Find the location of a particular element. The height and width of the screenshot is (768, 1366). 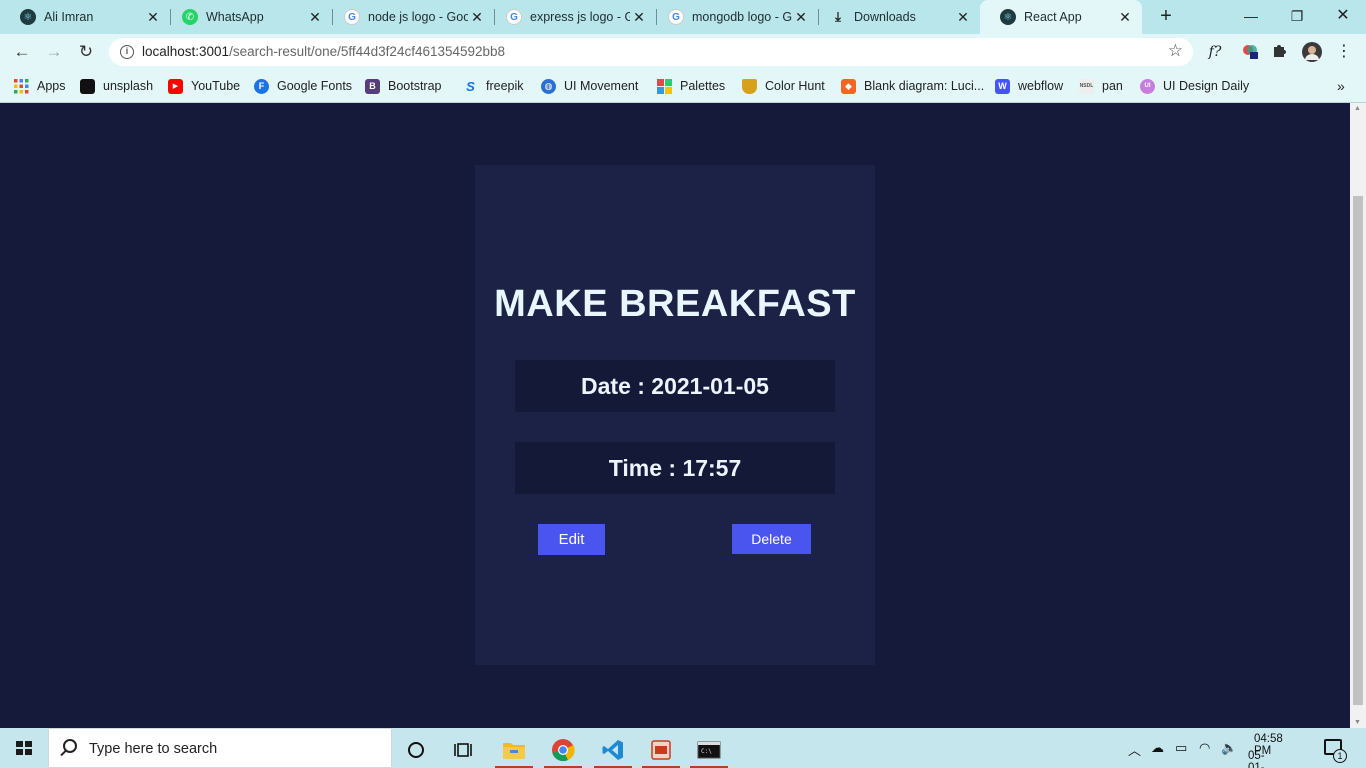

bookmarks-overflow-chevron-icon: » is located at coordinates (1341, 86).